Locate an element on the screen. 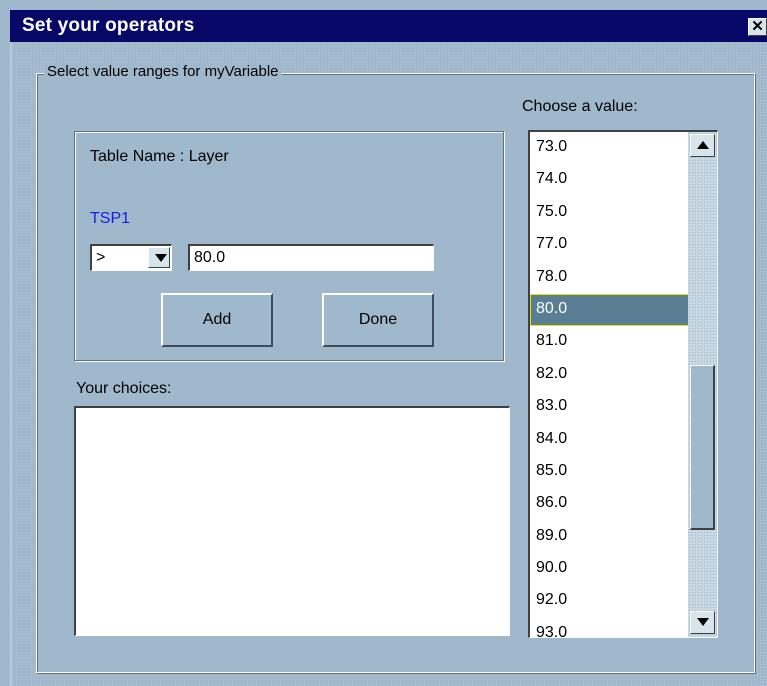 The image size is (767, 686). dropdown-button is located at coordinates (159, 257).